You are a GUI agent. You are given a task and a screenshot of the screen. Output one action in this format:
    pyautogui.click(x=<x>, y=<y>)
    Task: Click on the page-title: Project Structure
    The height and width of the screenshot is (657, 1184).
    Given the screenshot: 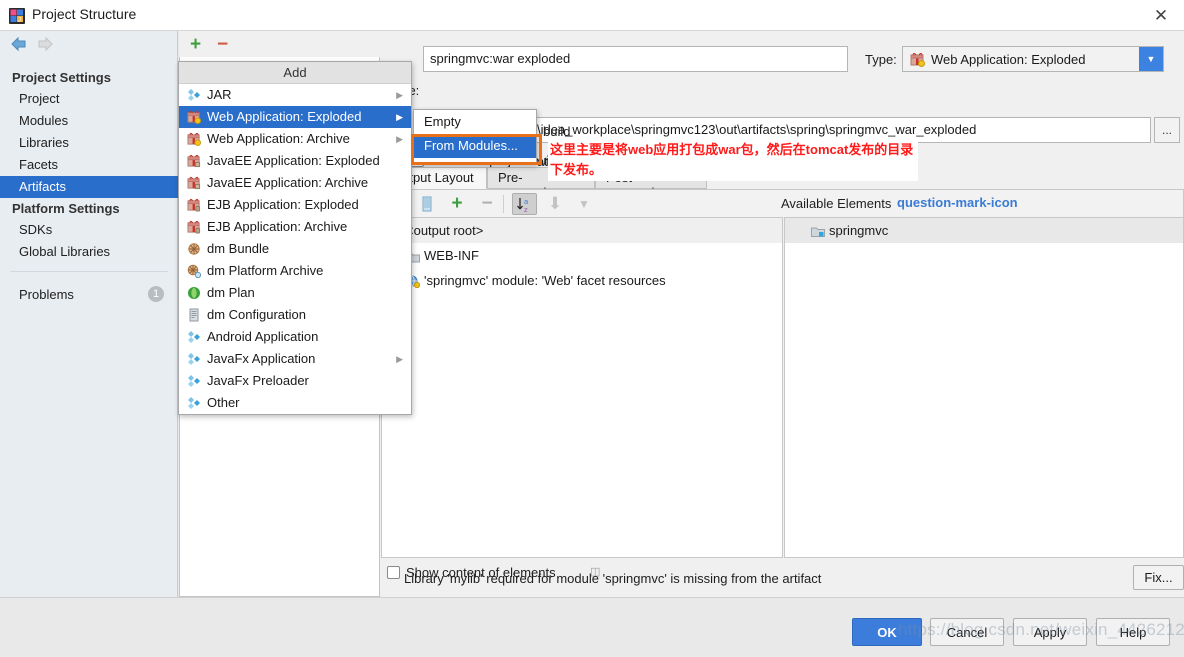 What is the action you would take?
    pyautogui.click(x=84, y=14)
    